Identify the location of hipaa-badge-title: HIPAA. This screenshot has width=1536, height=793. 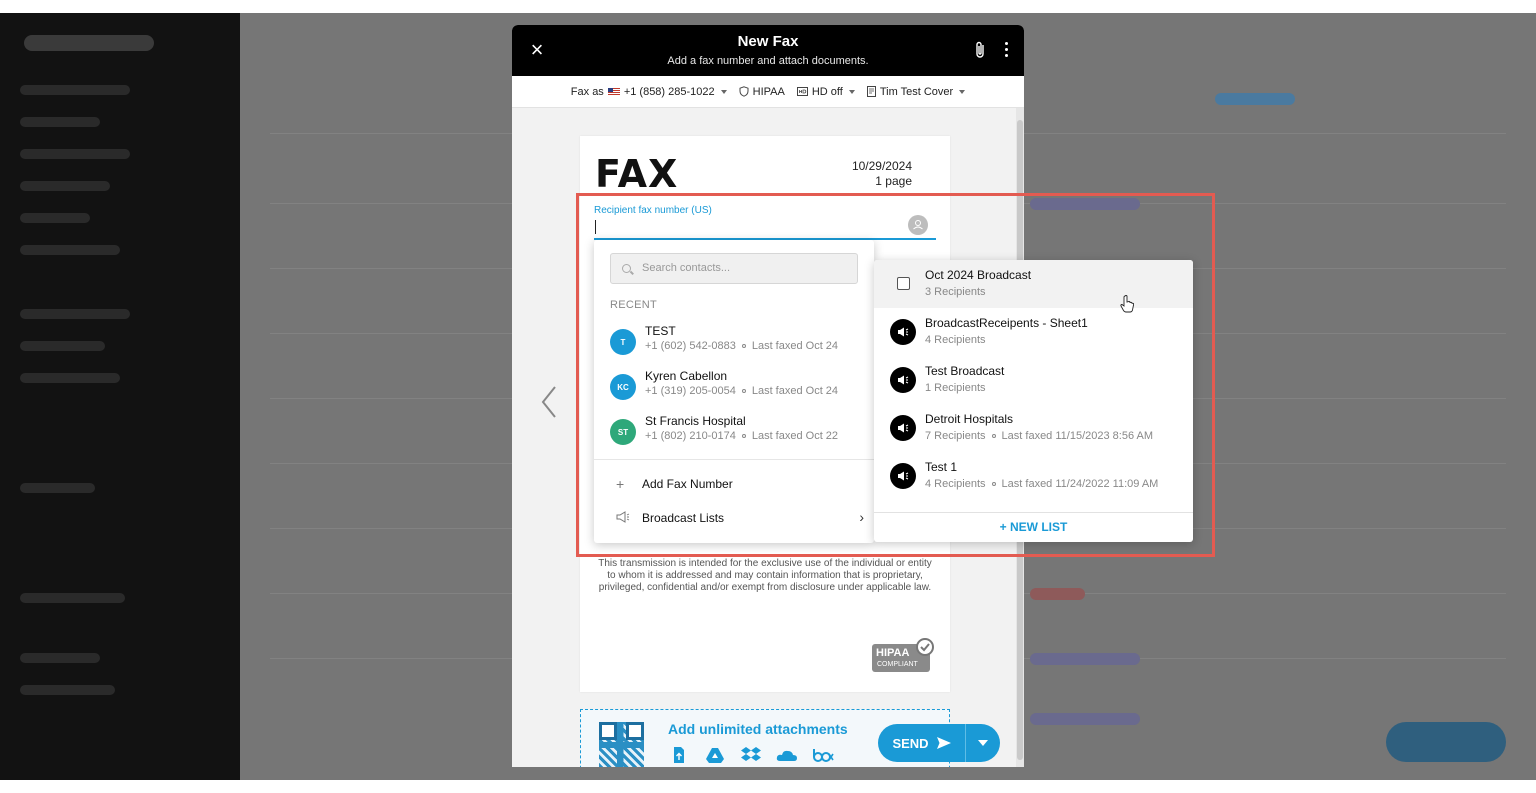
(893, 653).